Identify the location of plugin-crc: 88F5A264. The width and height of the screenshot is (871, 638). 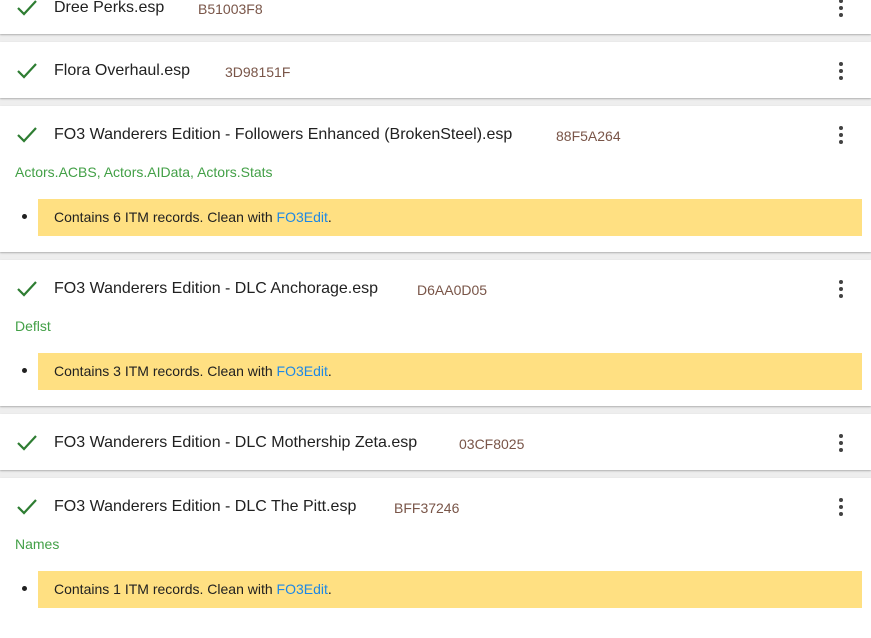
(588, 136).